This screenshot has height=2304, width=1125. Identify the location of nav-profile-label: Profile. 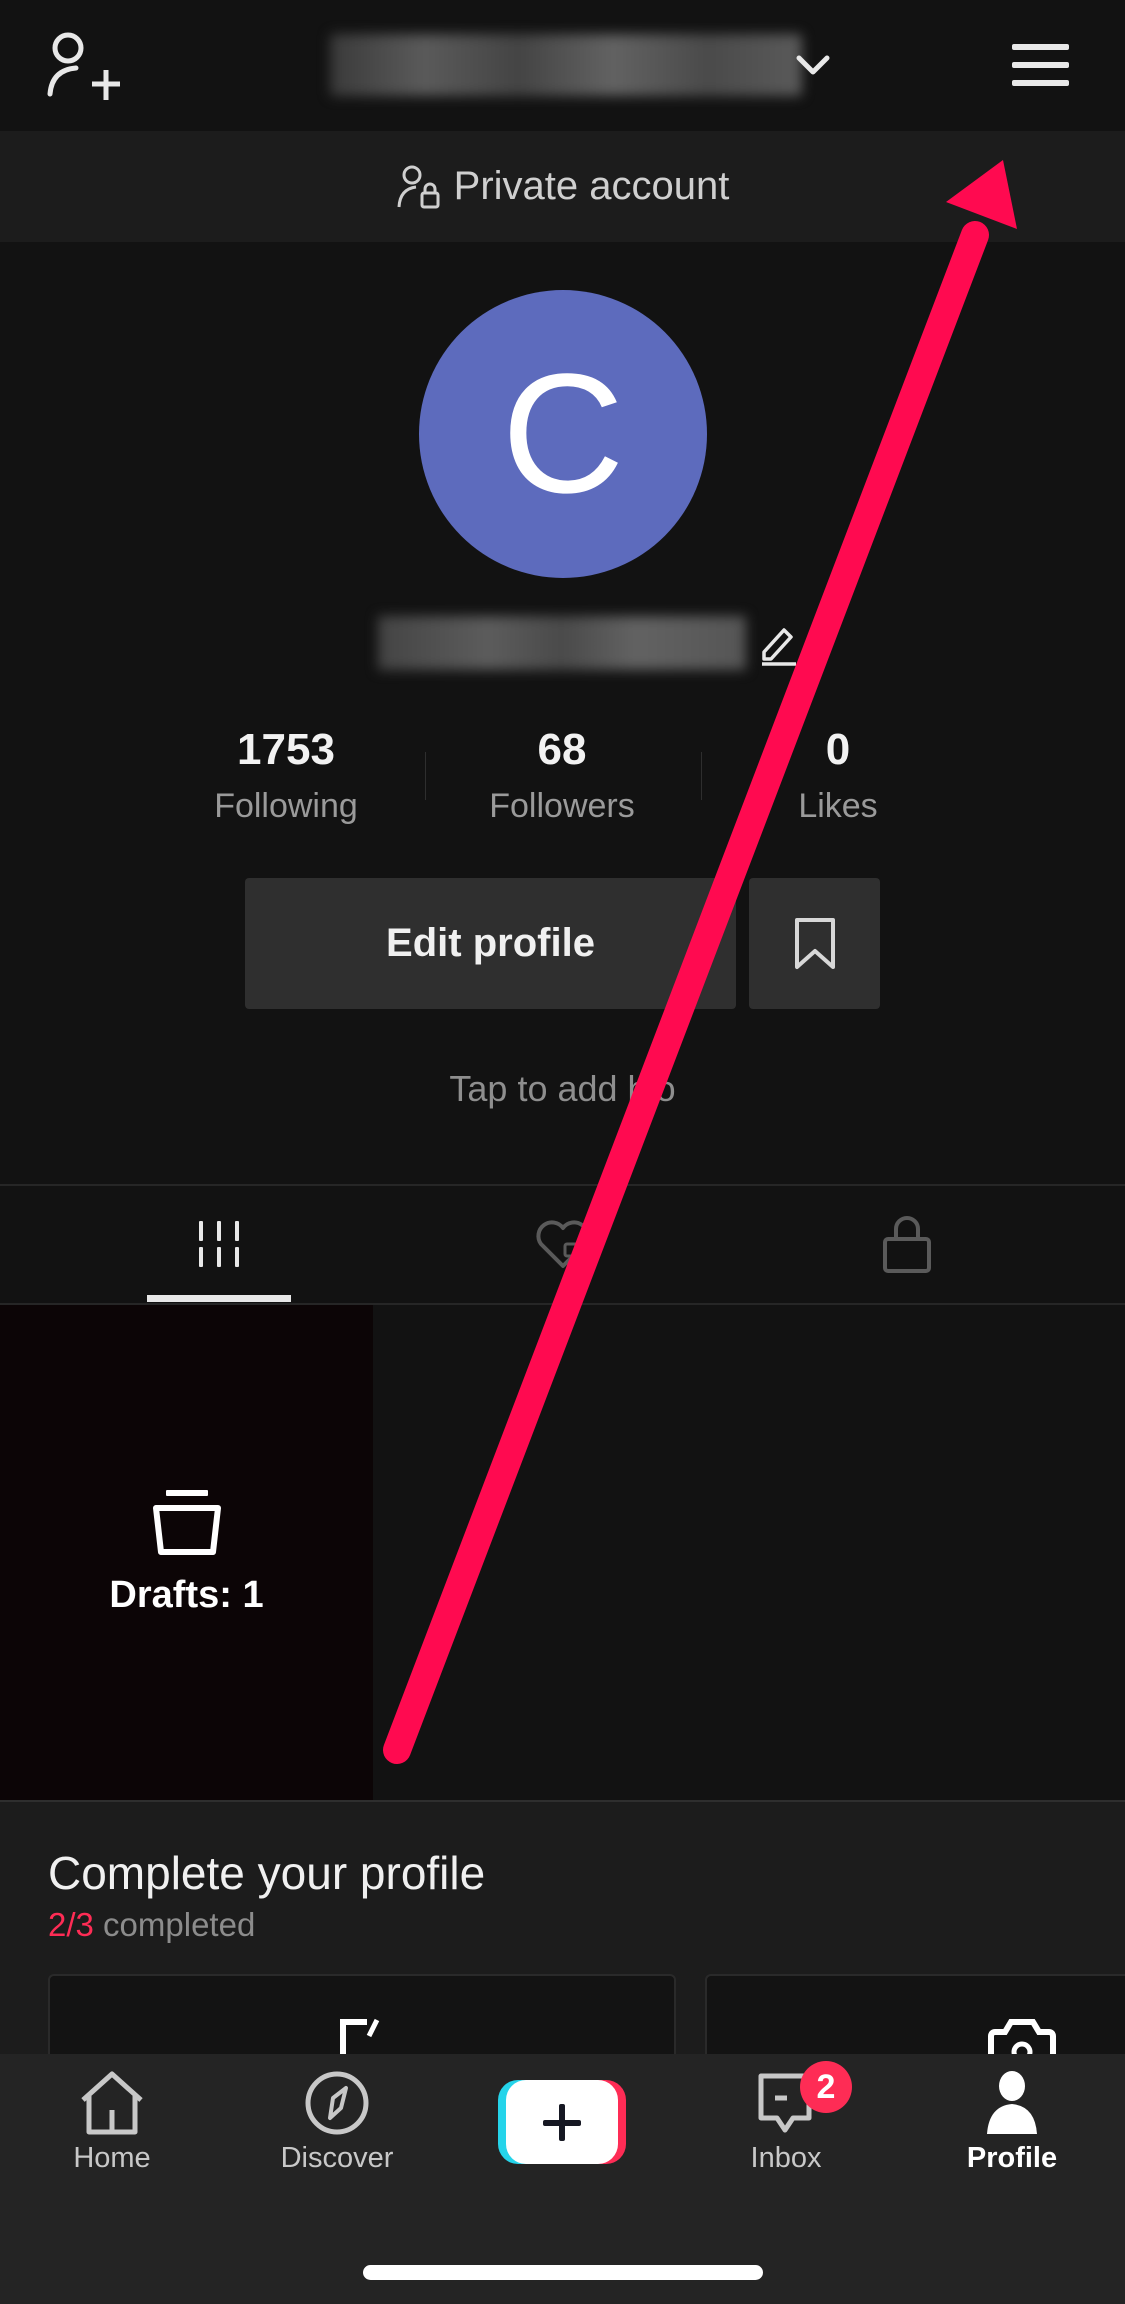
(1012, 2158).